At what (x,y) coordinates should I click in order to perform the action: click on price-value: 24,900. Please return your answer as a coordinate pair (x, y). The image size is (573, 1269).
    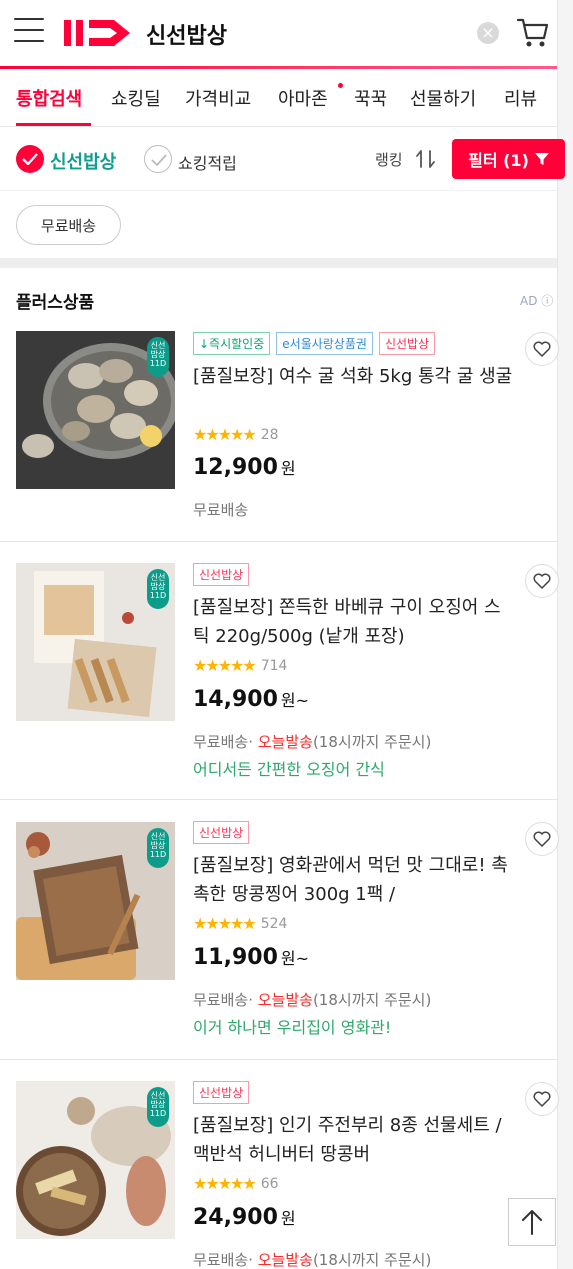
    Looking at the image, I should click on (235, 1217).